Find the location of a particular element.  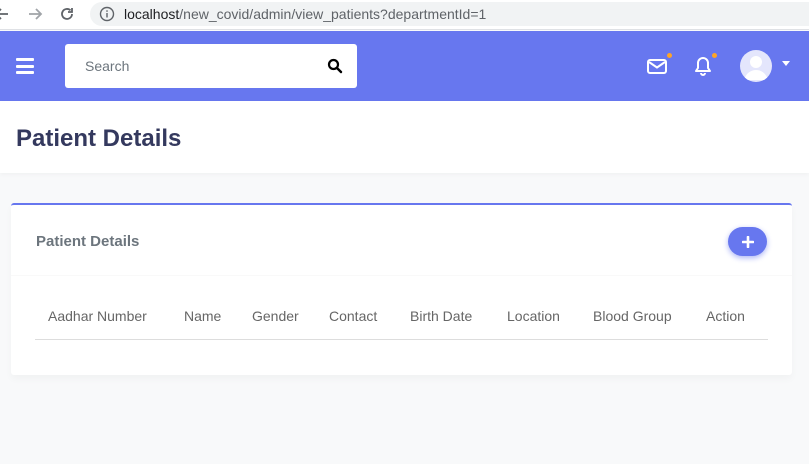

page-title: Patient Details is located at coordinates (99, 138).